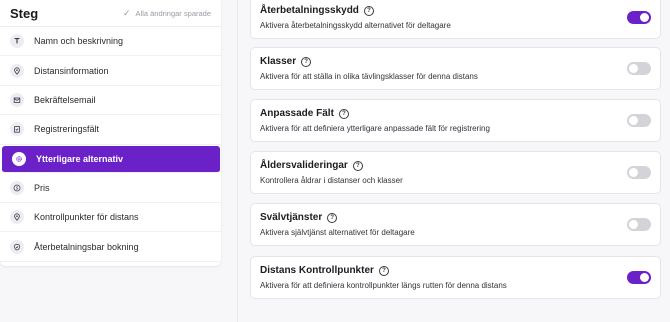 This screenshot has height=322, width=670. I want to click on setting-title: Anpassade Fält ?, so click(304, 113).